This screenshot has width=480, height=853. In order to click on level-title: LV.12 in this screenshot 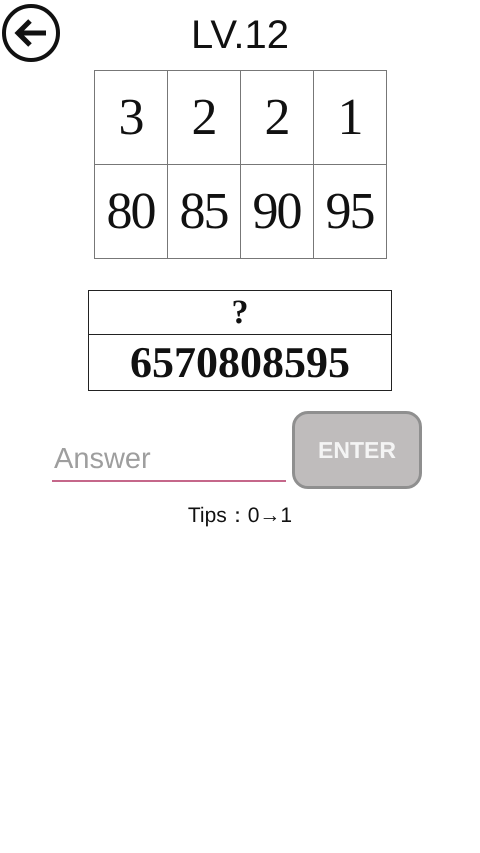, I will do `click(240, 35)`.